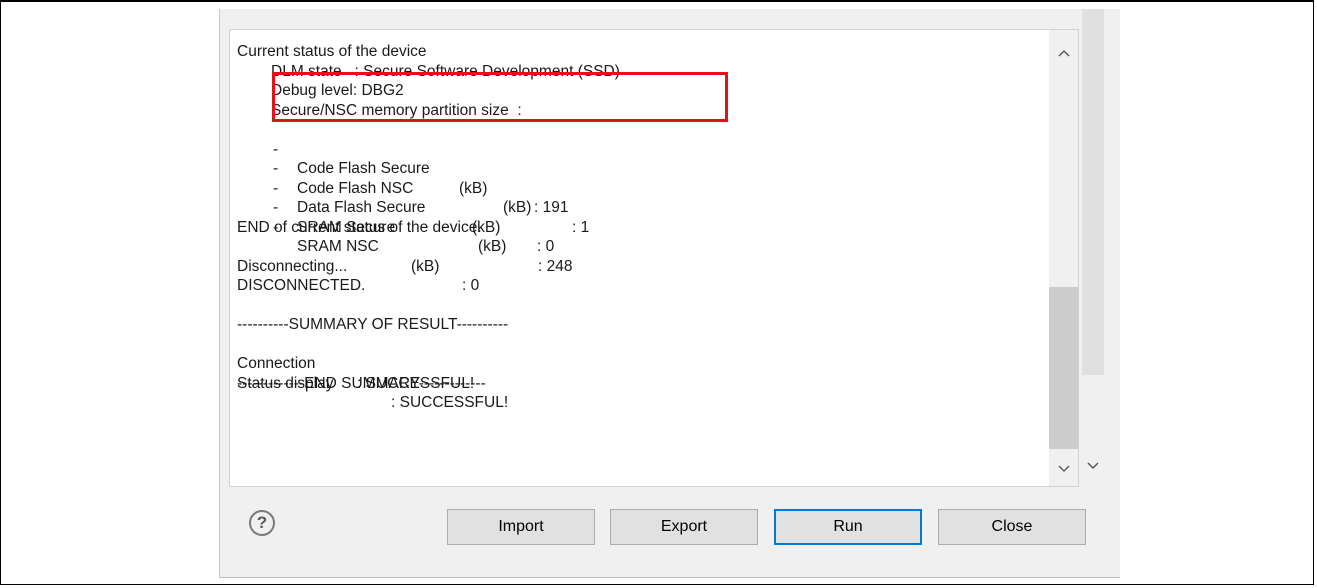 This screenshot has height=588, width=1317. I want to click on partition-row: - SRAM NSC (kB) : 0, so click(428, 246).